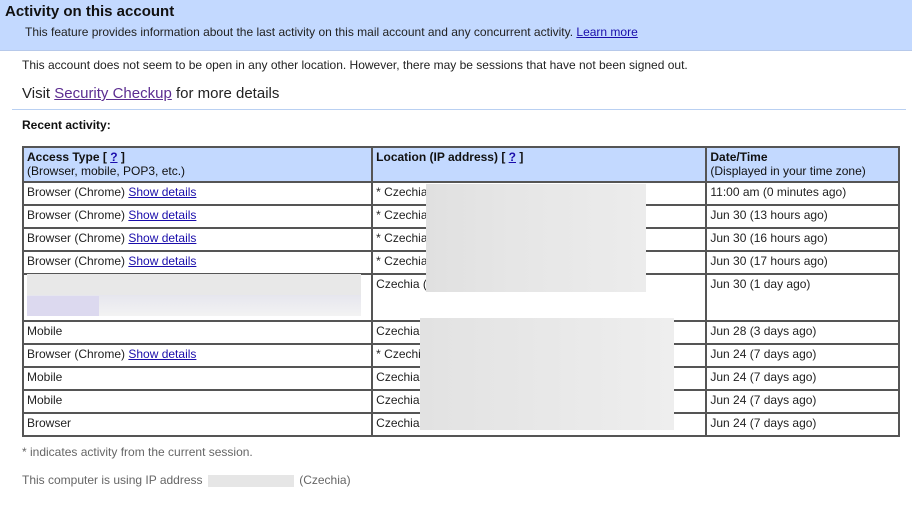 Image resolution: width=912 pixels, height=527 pixels. I want to click on access-type-subtitle: (Browser, mobile, POP3, etc.), so click(106, 171).